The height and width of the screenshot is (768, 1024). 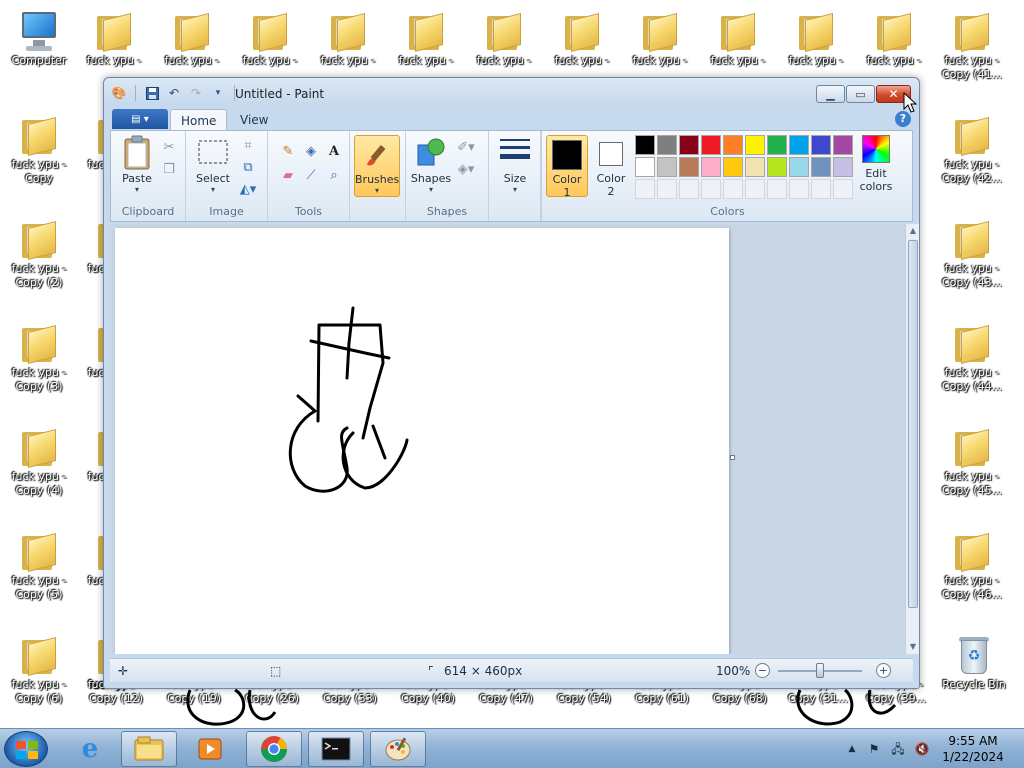 I want to click on taskbar-paint, so click(x=398, y=749).